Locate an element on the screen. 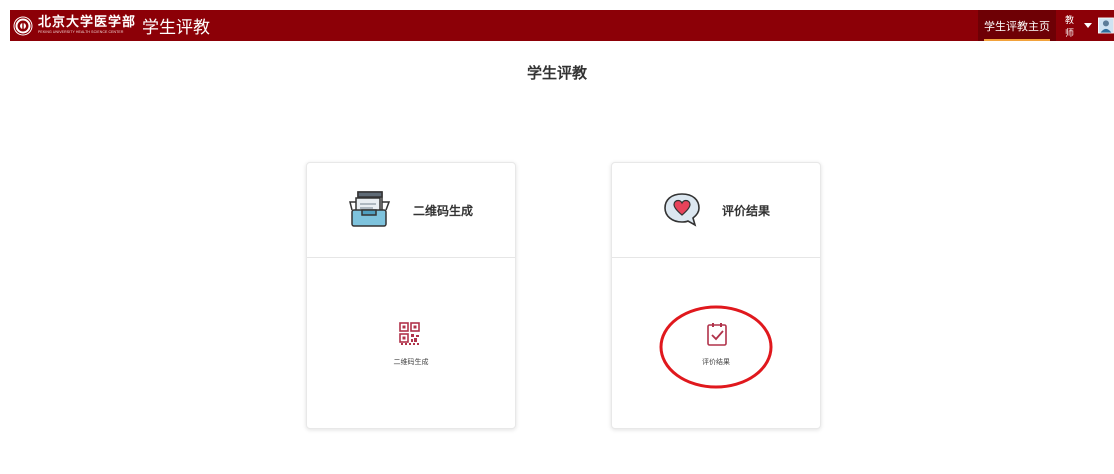 Image resolution: width=1114 pixels, height=474 pixels. qr-card-body: 二维码生成 is located at coordinates (411, 343).